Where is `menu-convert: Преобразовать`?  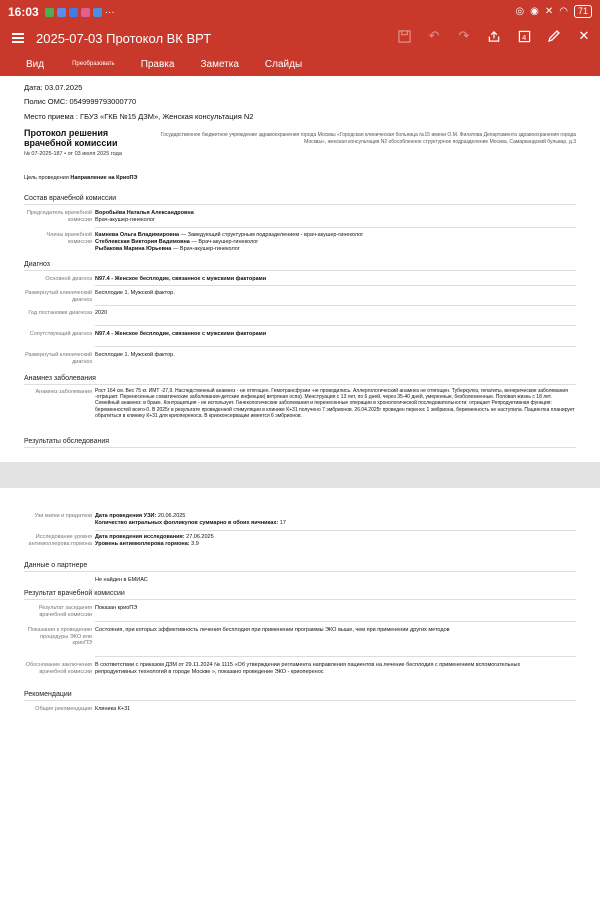
menu-convert: Преобразовать is located at coordinates (93, 64).